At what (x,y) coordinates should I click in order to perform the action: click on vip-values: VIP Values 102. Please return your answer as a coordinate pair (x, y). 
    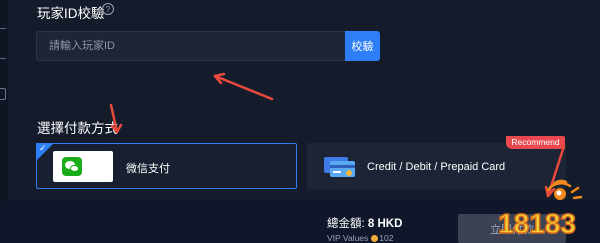
    Looking at the image, I should click on (360, 238).